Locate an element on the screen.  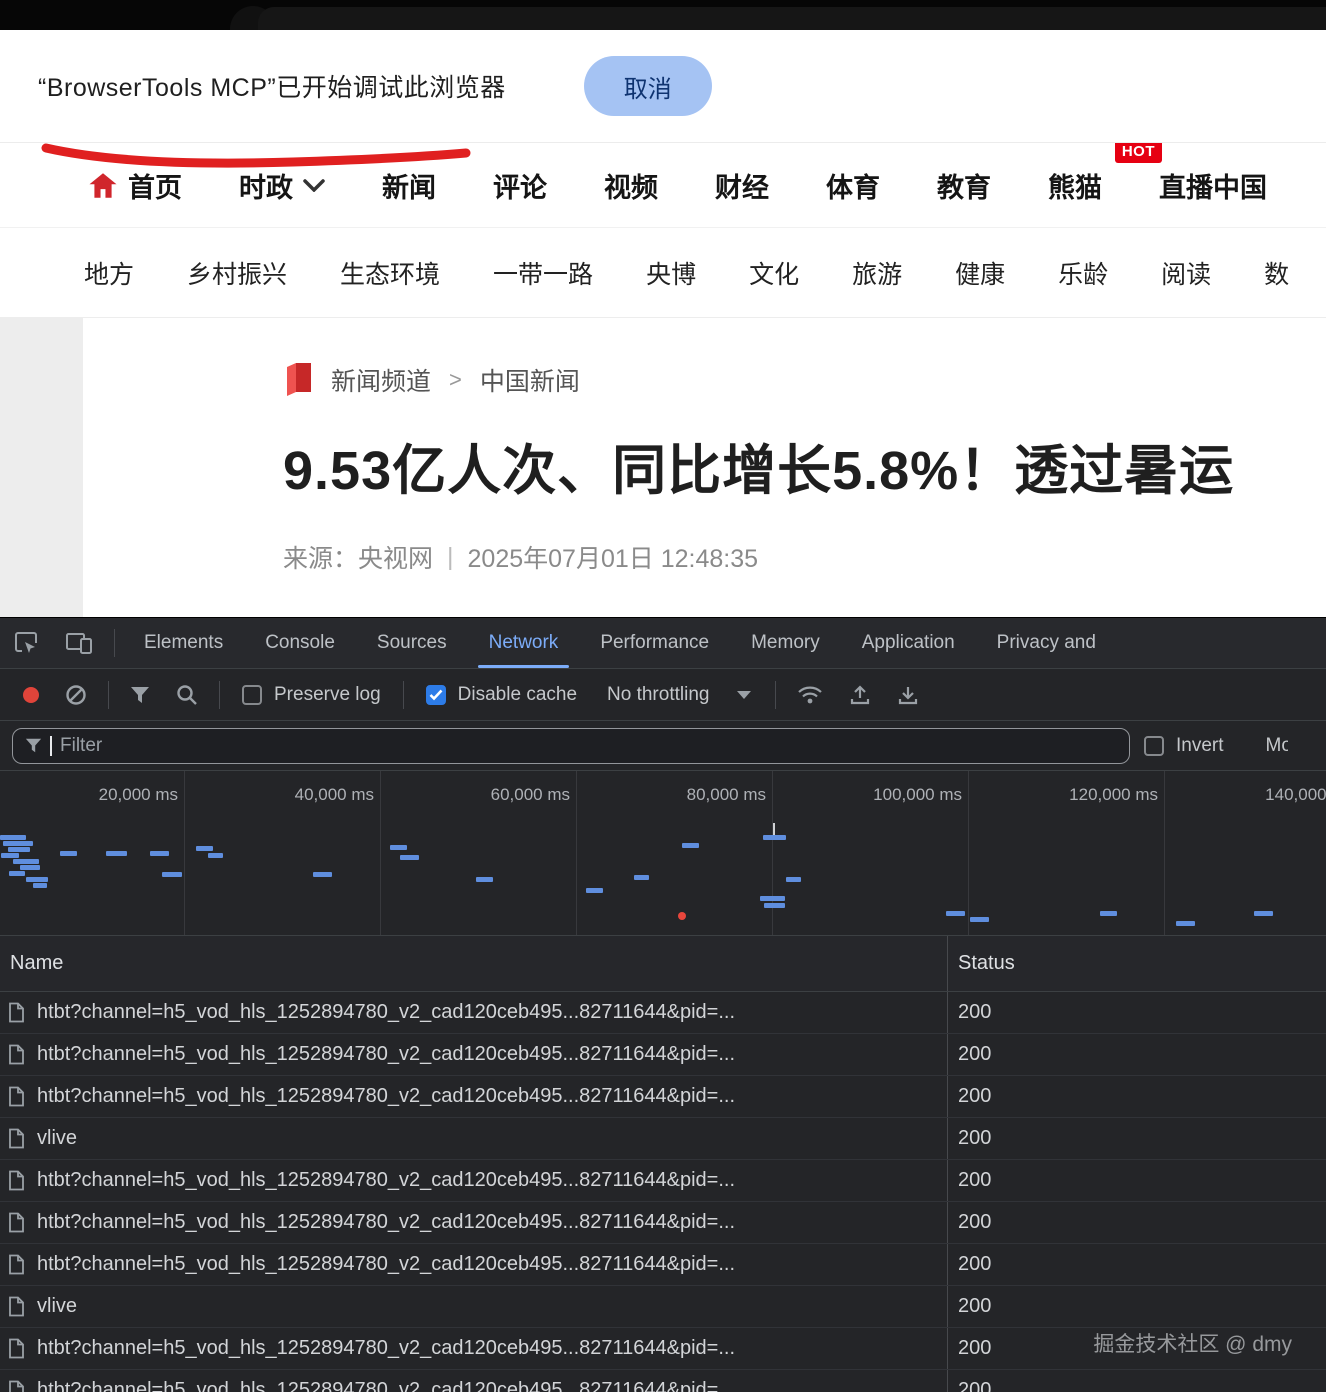
secondary-nav-item: 旅游 is located at coordinates (877, 273).